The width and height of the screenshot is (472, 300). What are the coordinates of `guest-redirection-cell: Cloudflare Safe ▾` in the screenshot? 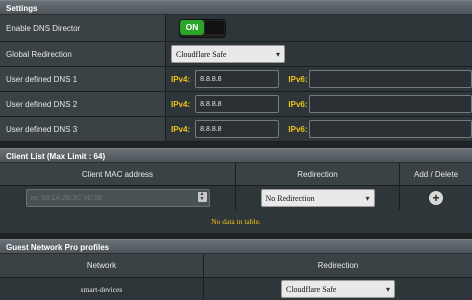 It's located at (338, 289).